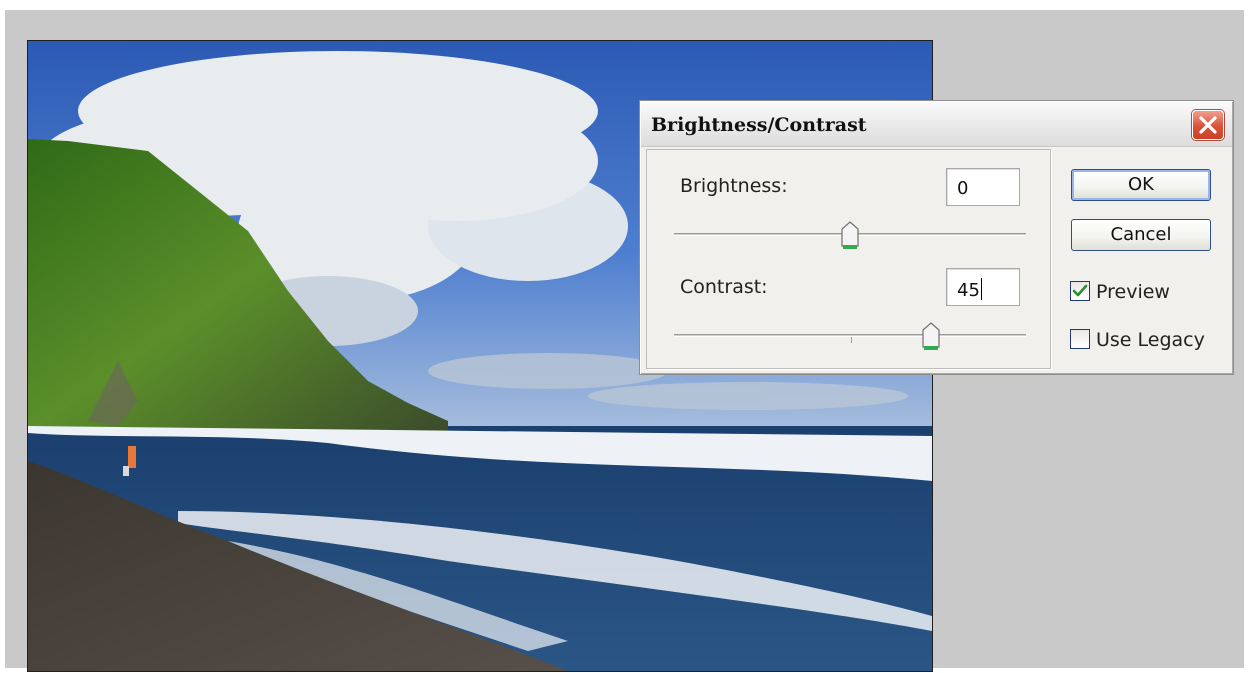 This screenshot has width=1249, height=673. Describe the element at coordinates (851, 340) in the screenshot. I see `contrast-slider-tick` at that location.